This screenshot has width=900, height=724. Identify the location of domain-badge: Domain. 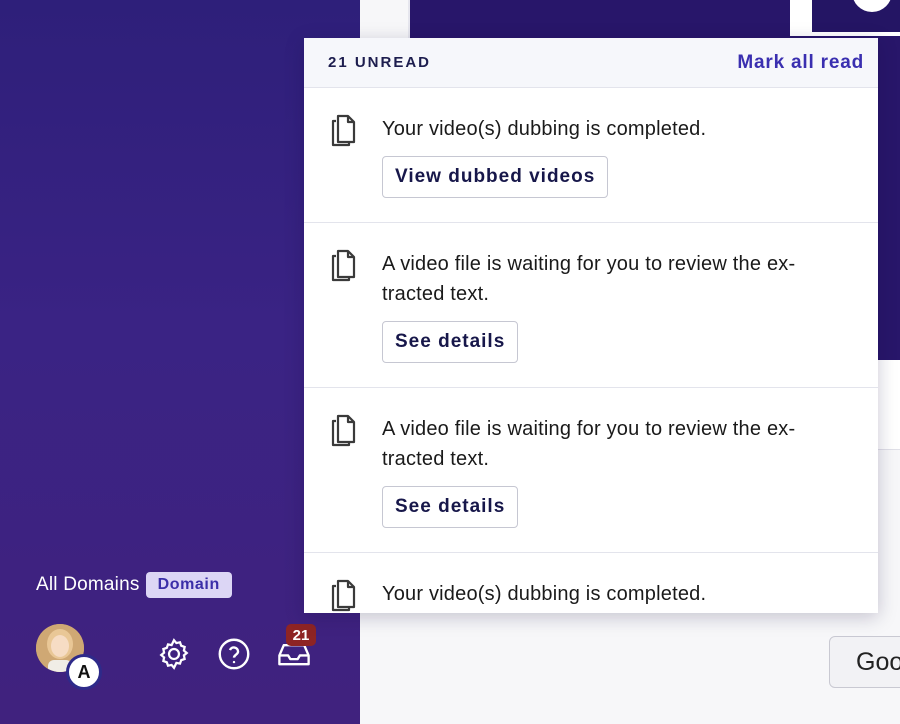
(188, 585).